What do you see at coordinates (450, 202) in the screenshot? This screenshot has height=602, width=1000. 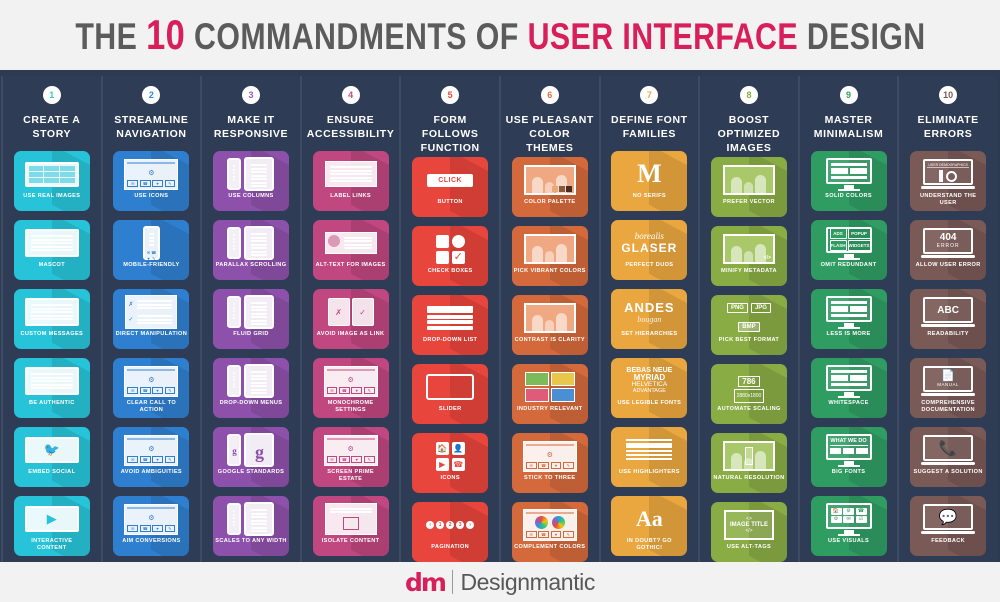 I see `card-label: BUTTON` at bounding box center [450, 202].